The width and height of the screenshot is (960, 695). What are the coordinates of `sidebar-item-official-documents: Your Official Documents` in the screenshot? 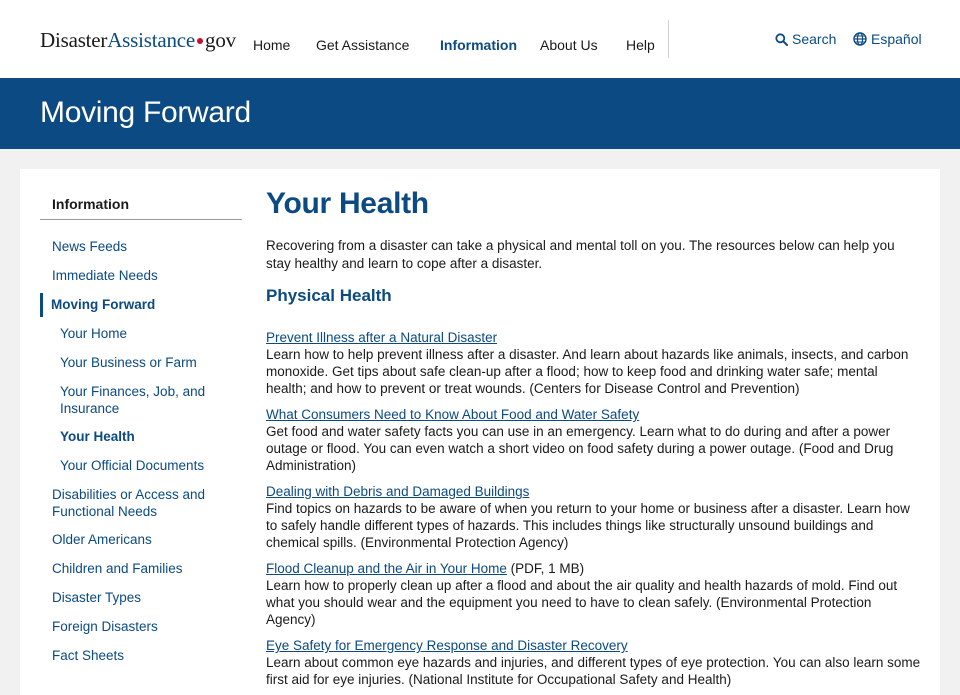 It's located at (152, 465).